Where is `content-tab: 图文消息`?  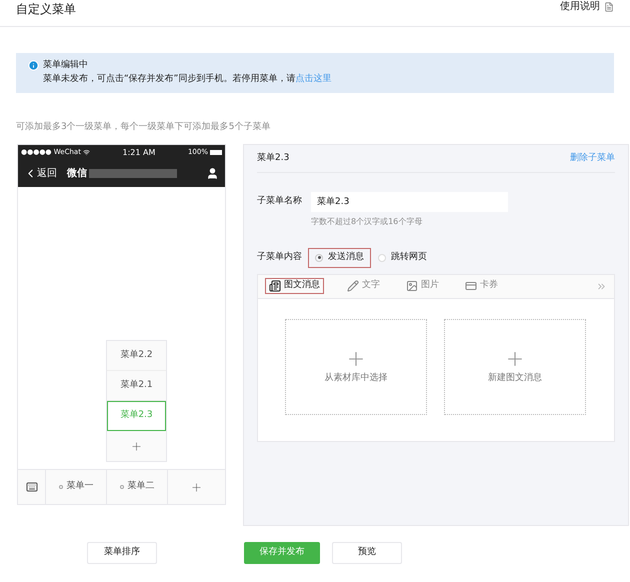 content-tab: 图文消息 is located at coordinates (294, 286).